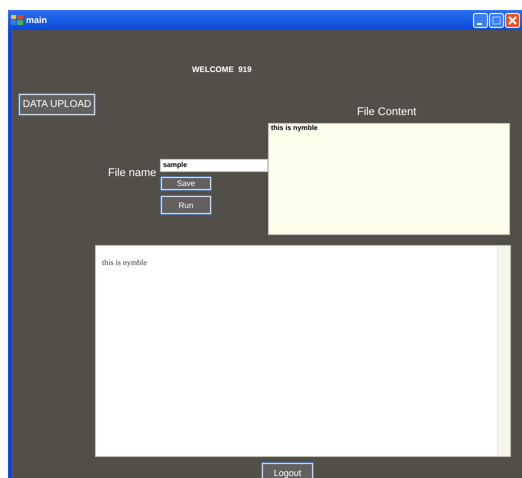 This screenshot has width=522, height=478. Describe the element at coordinates (386, 112) in the screenshot. I see `file-content-label: File Content` at that location.